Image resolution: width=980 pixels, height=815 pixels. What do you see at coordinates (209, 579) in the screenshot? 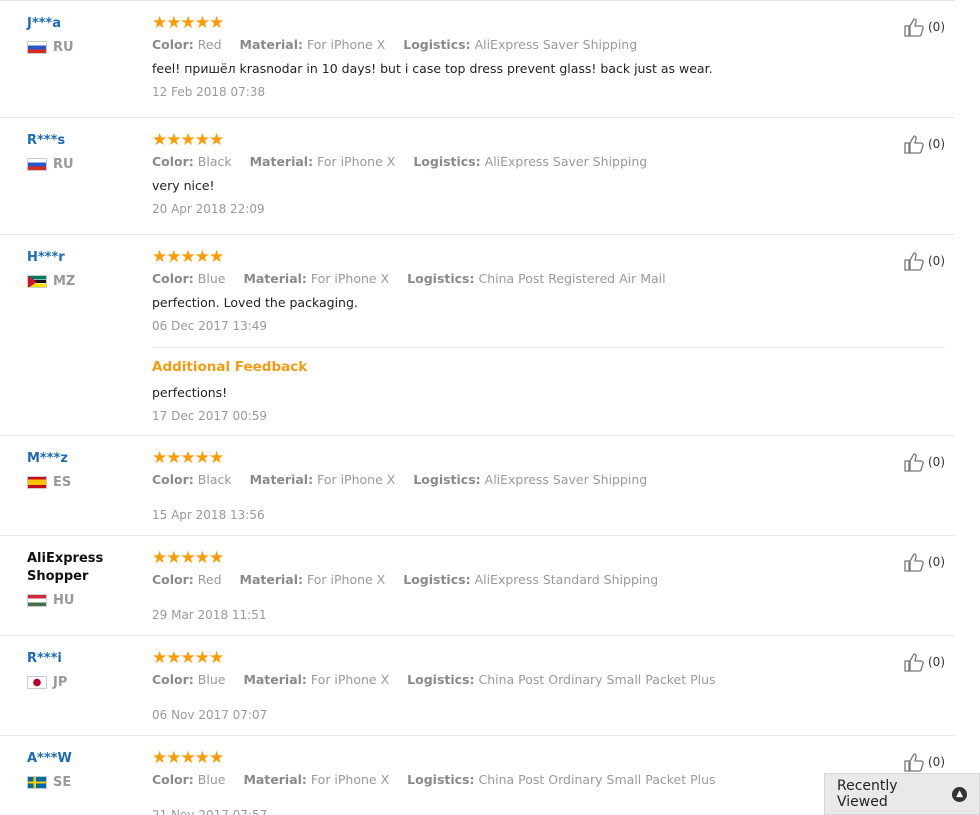
I see `color-value: Red` at bounding box center [209, 579].